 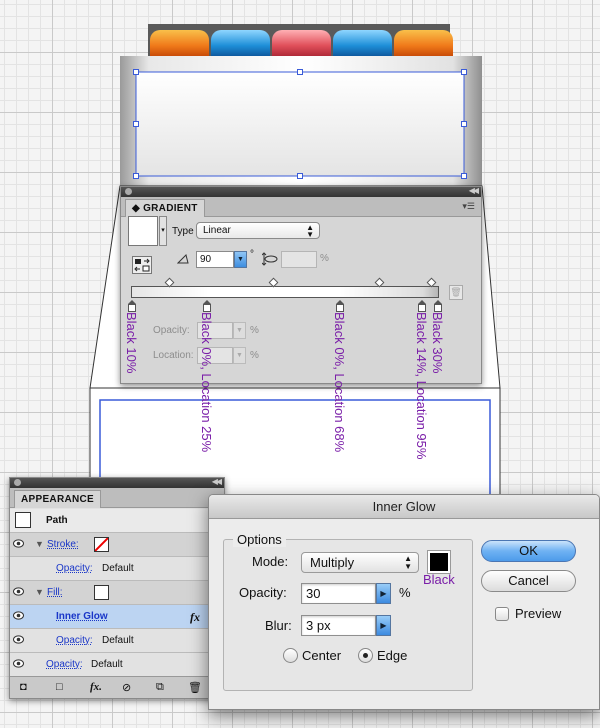 What do you see at coordinates (183, 259) in the screenshot?
I see `angle-icon` at bounding box center [183, 259].